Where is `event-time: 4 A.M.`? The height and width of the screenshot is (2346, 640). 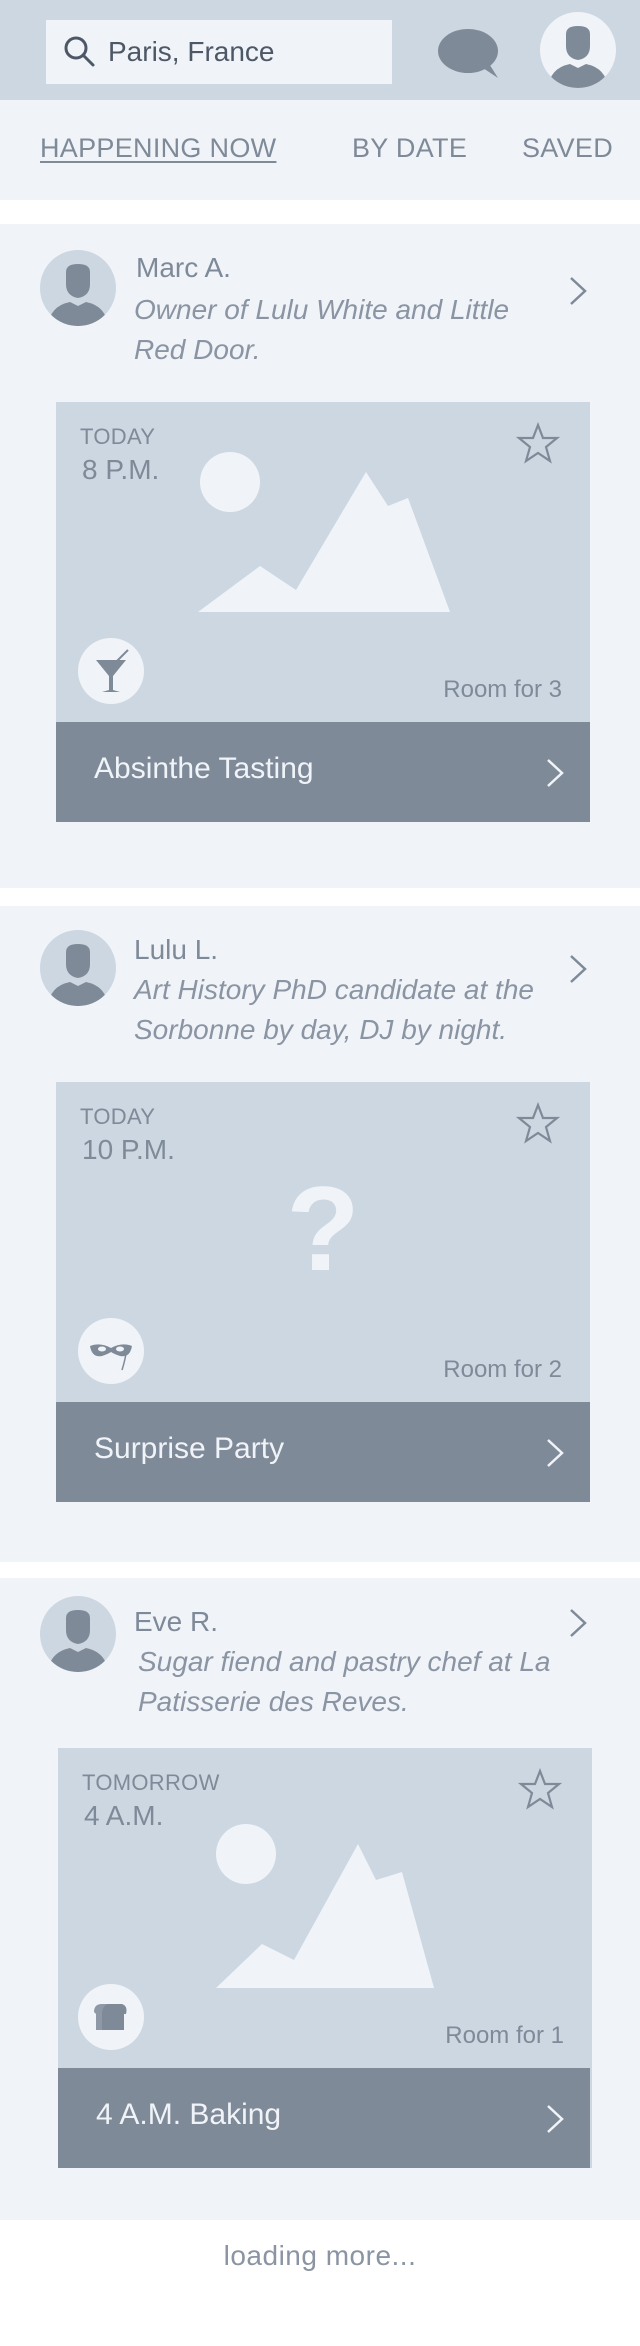
event-time: 4 A.M. is located at coordinates (124, 1815).